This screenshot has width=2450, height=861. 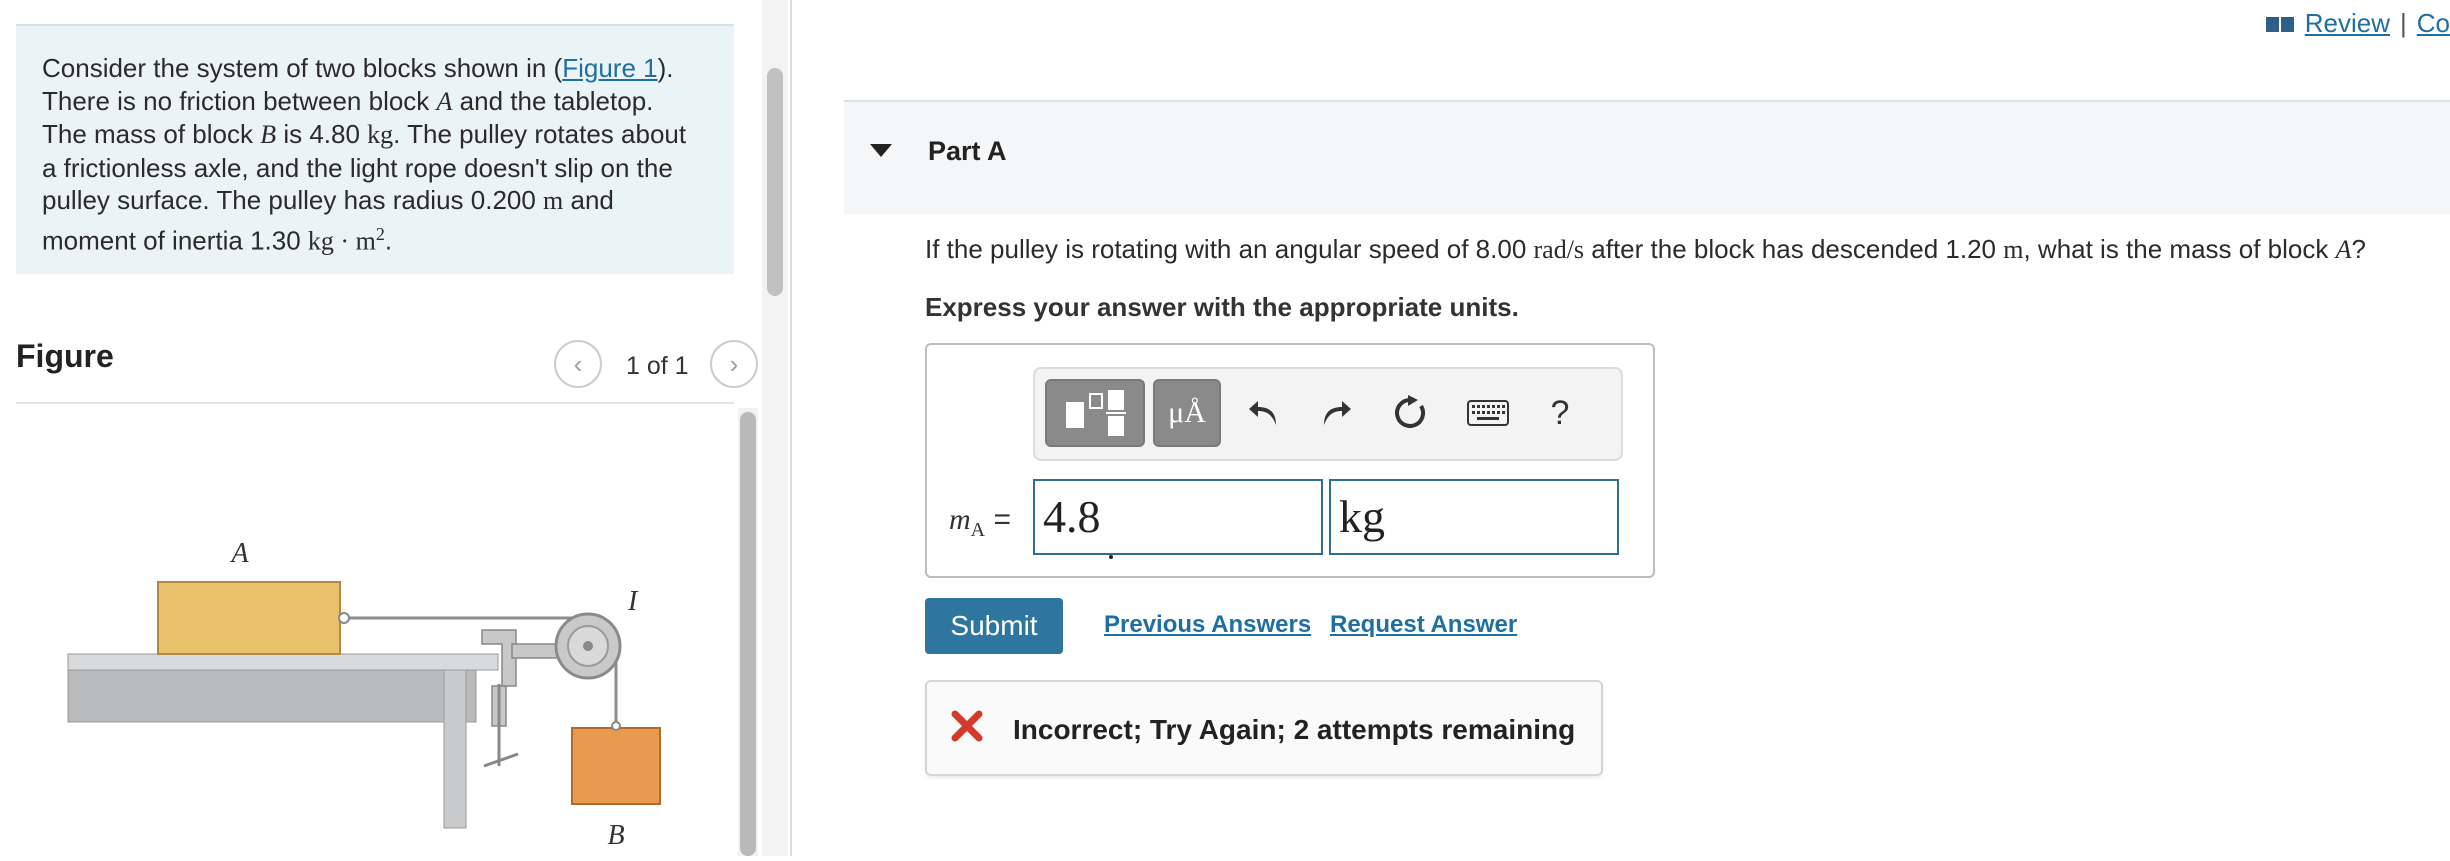 I want to click on problem-text: )., so click(x=665, y=68).